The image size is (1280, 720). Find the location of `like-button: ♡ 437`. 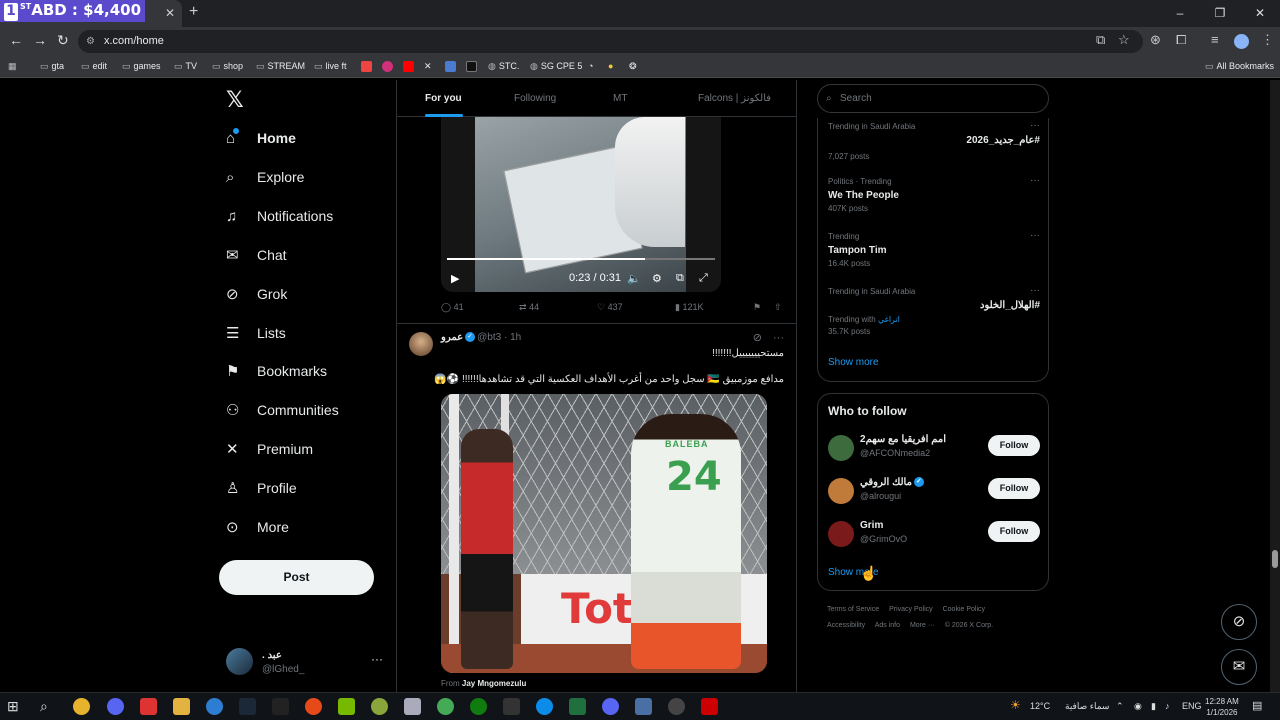

like-button: ♡ 437 is located at coordinates (610, 307).